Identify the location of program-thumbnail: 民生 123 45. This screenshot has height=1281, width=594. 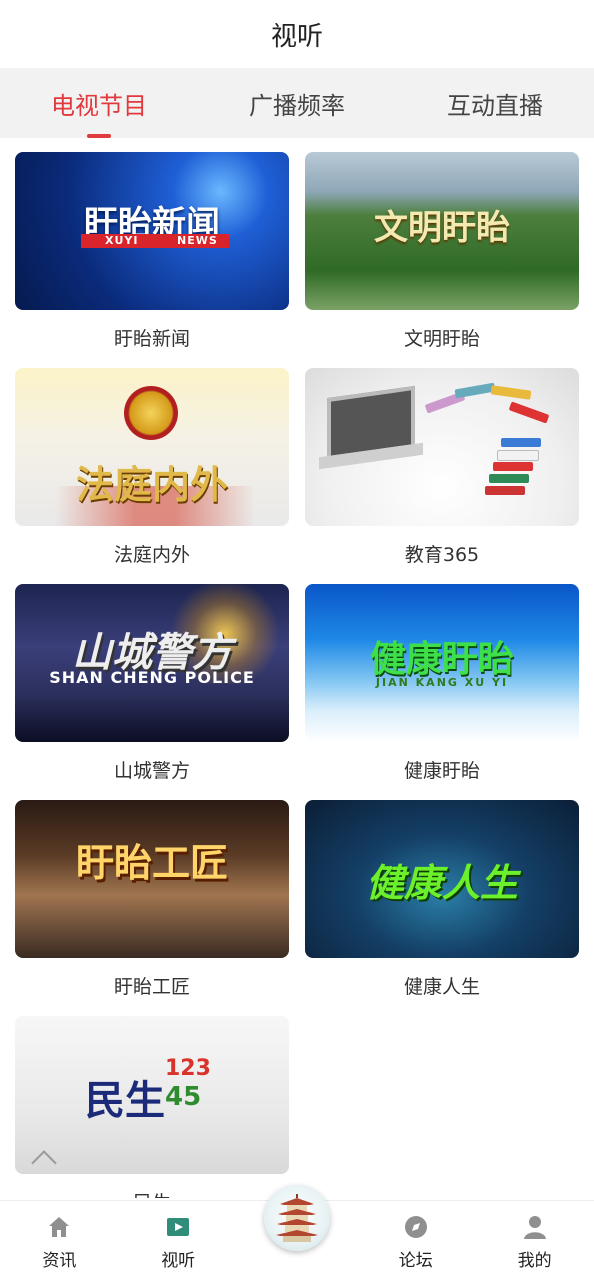
(152, 1095).